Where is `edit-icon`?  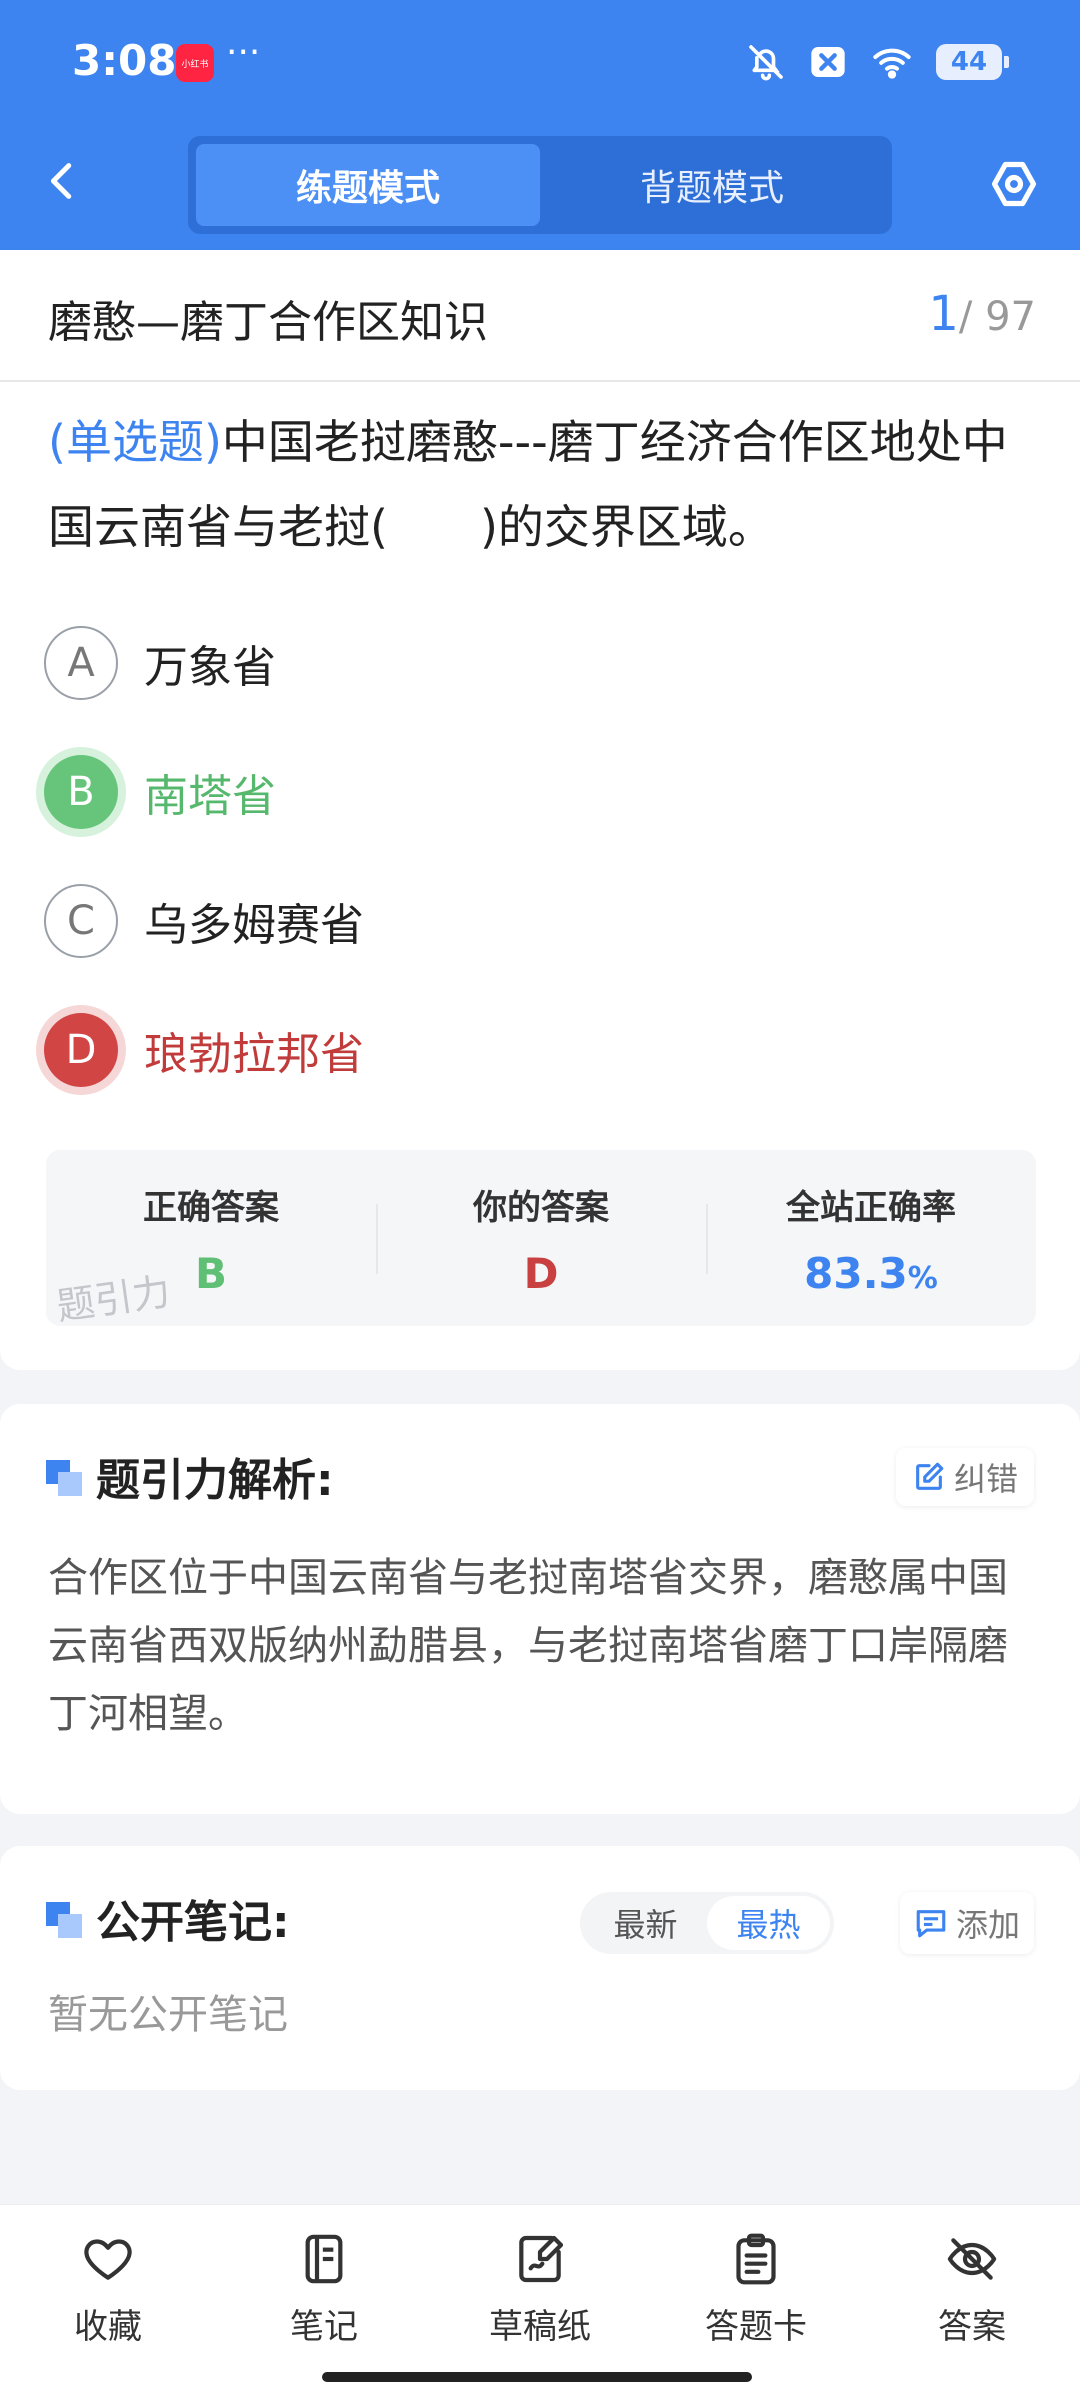
edit-icon is located at coordinates (930, 1476).